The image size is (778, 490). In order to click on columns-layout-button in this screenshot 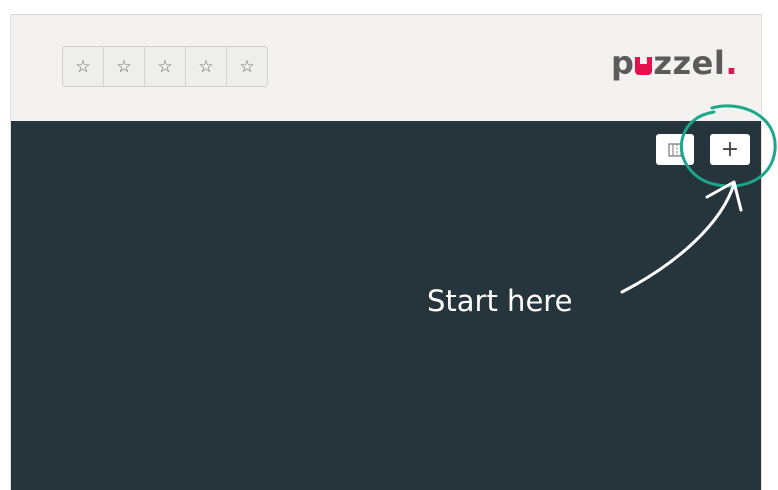, I will do `click(675, 149)`.